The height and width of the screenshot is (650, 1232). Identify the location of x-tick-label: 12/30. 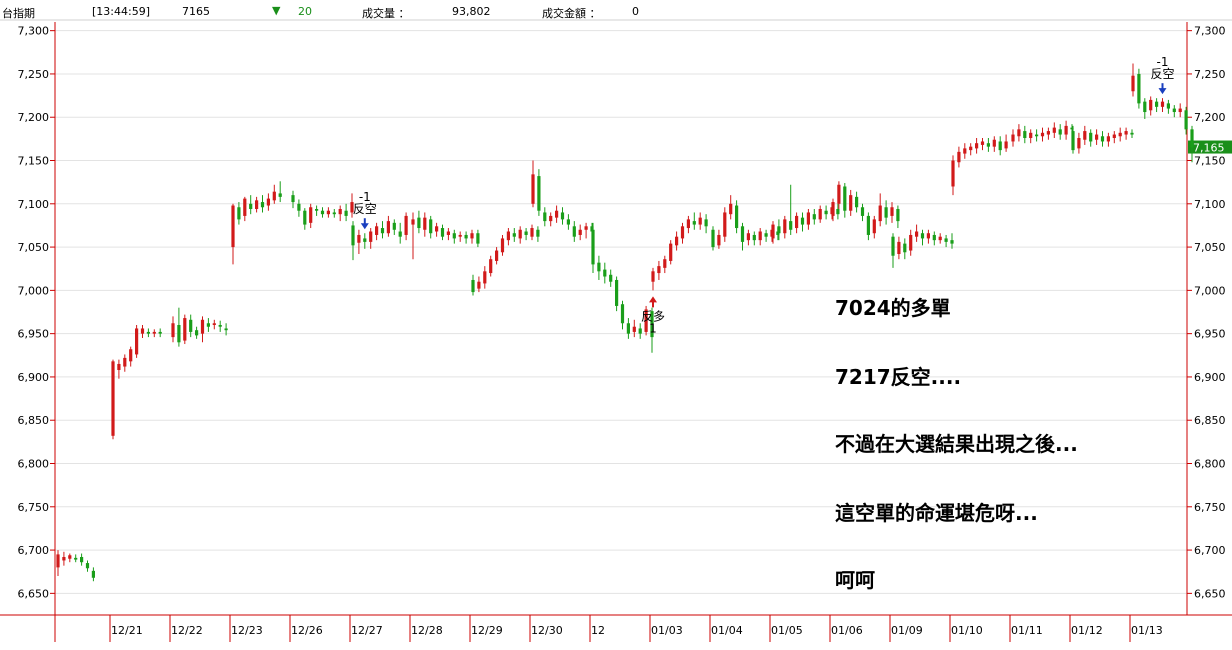
(547, 630).